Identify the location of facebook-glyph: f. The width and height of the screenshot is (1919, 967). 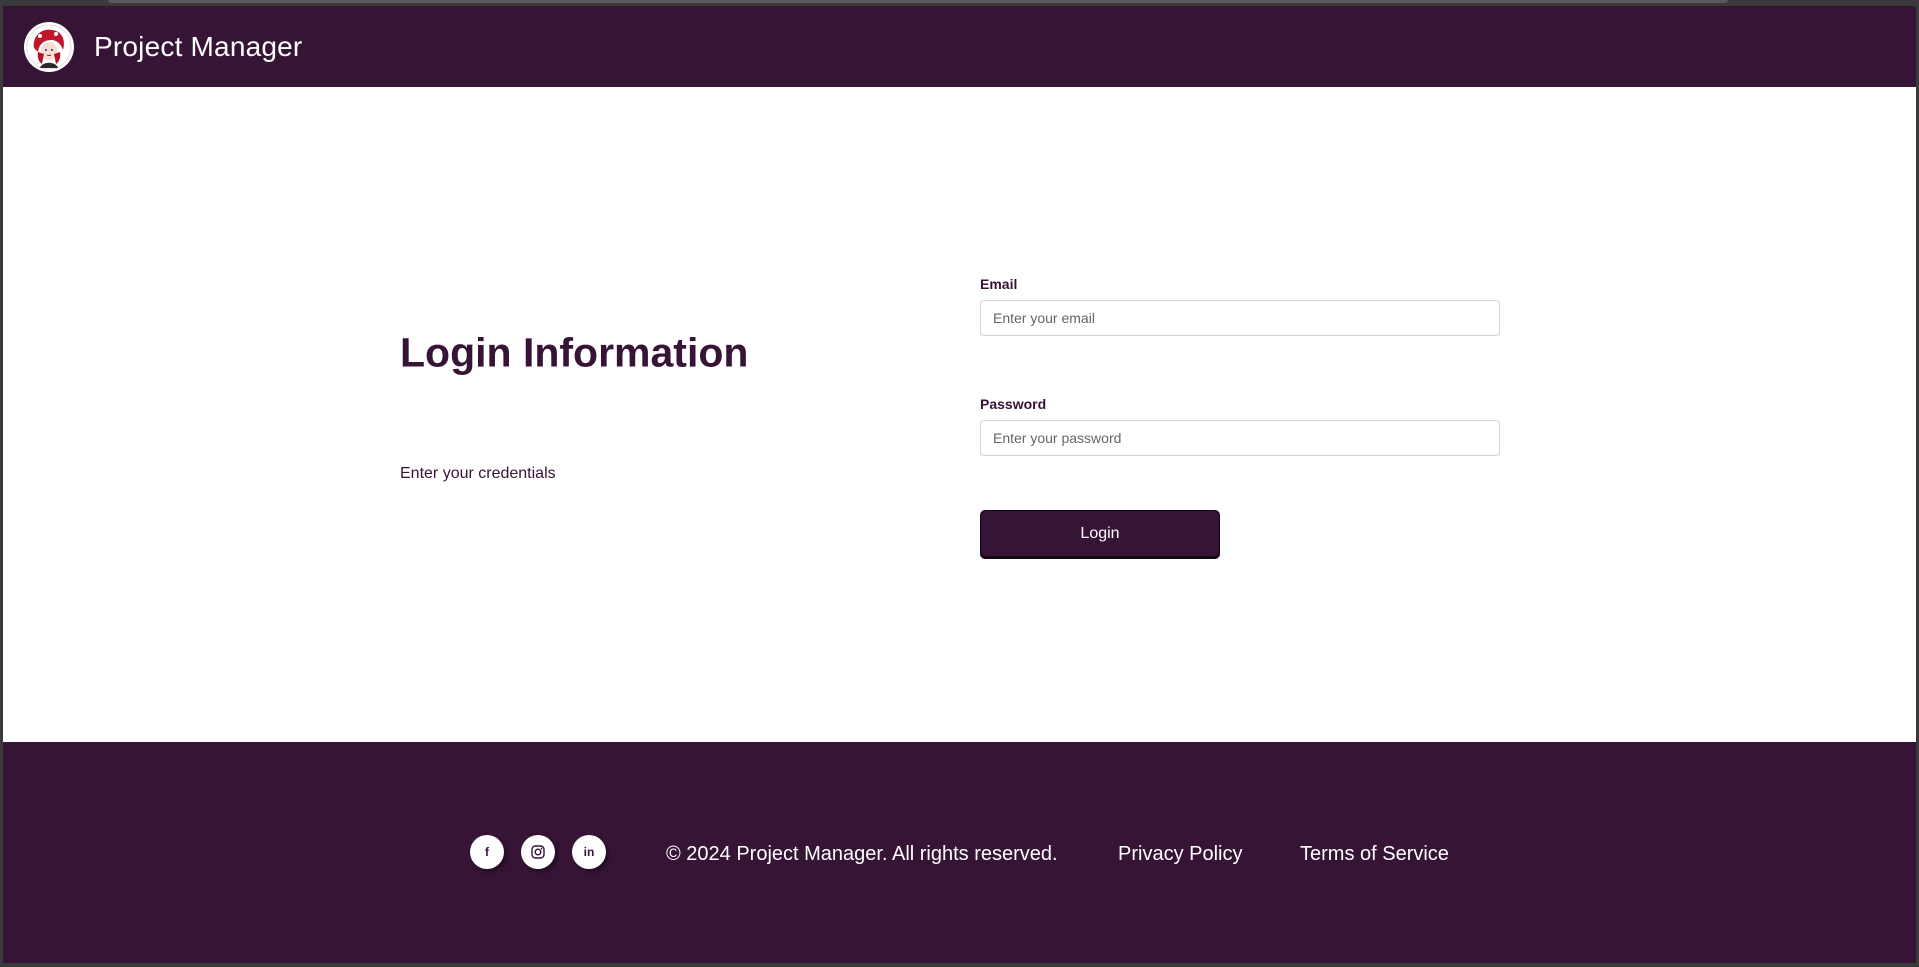
(487, 852).